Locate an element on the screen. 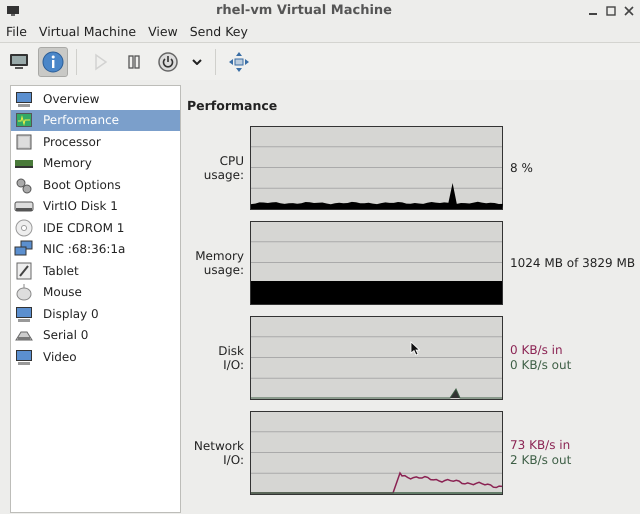 The image size is (640, 514). menu-item: Send Key is located at coordinates (219, 32).